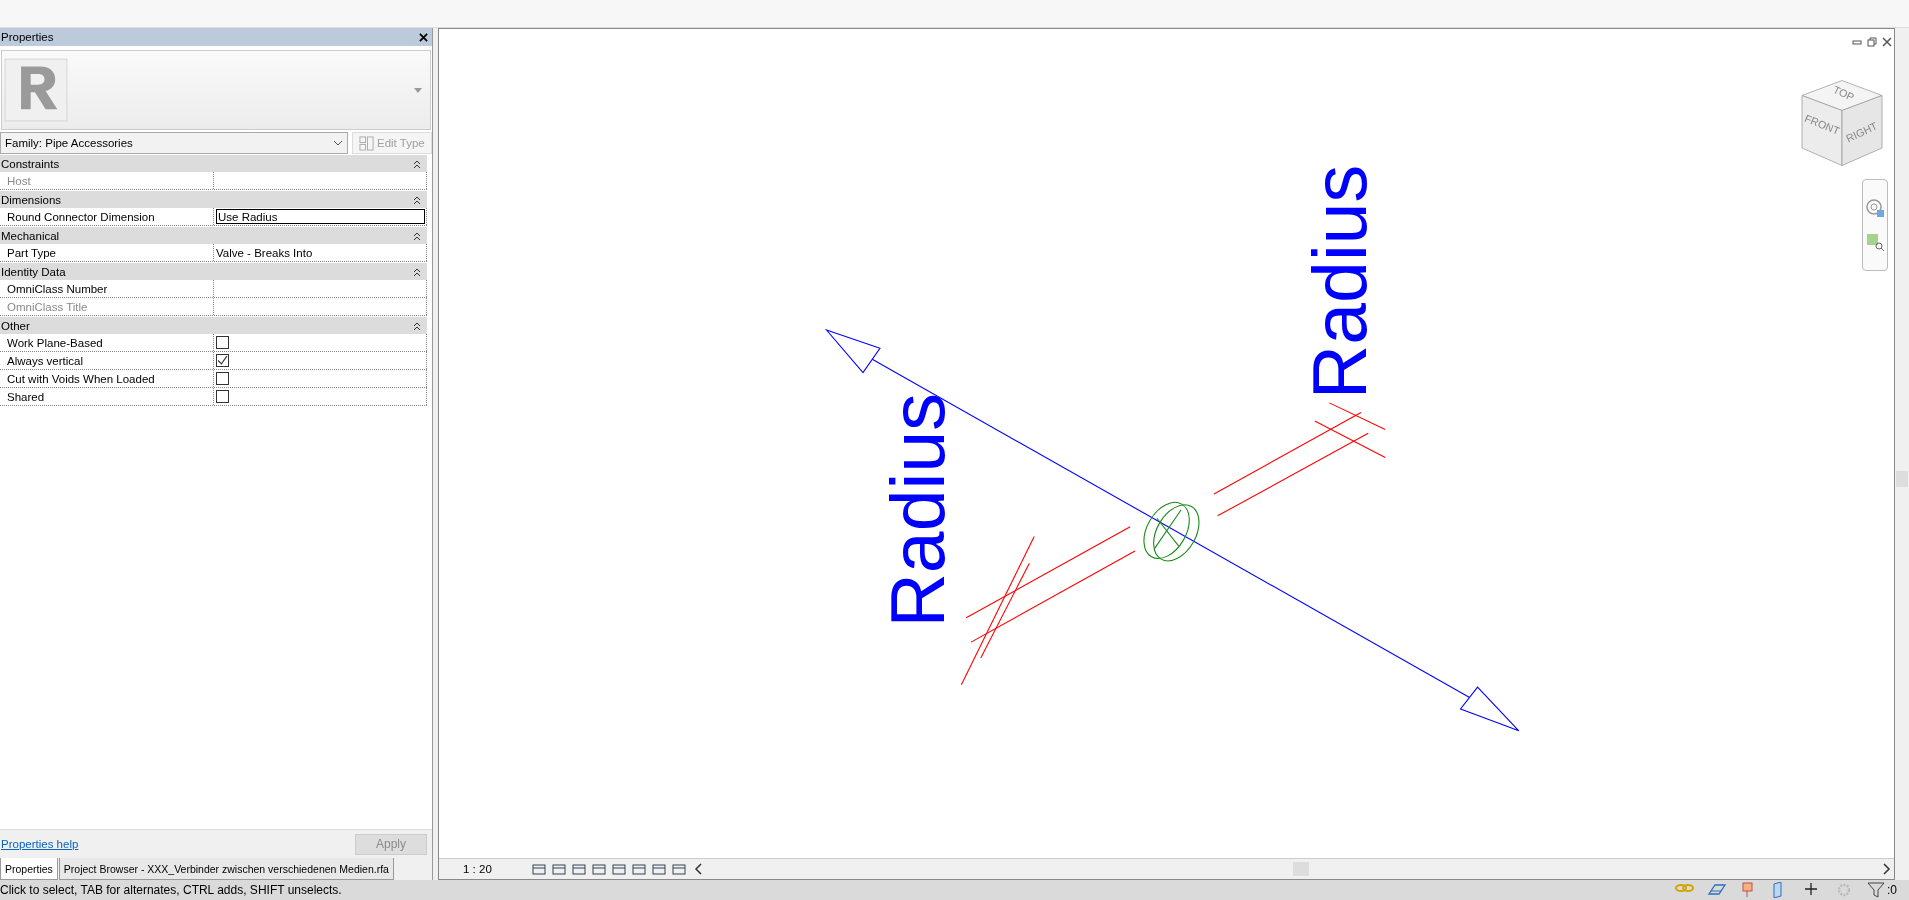  What do you see at coordinates (213, 235) in the screenshot?
I see `group-header: Mechanical` at bounding box center [213, 235].